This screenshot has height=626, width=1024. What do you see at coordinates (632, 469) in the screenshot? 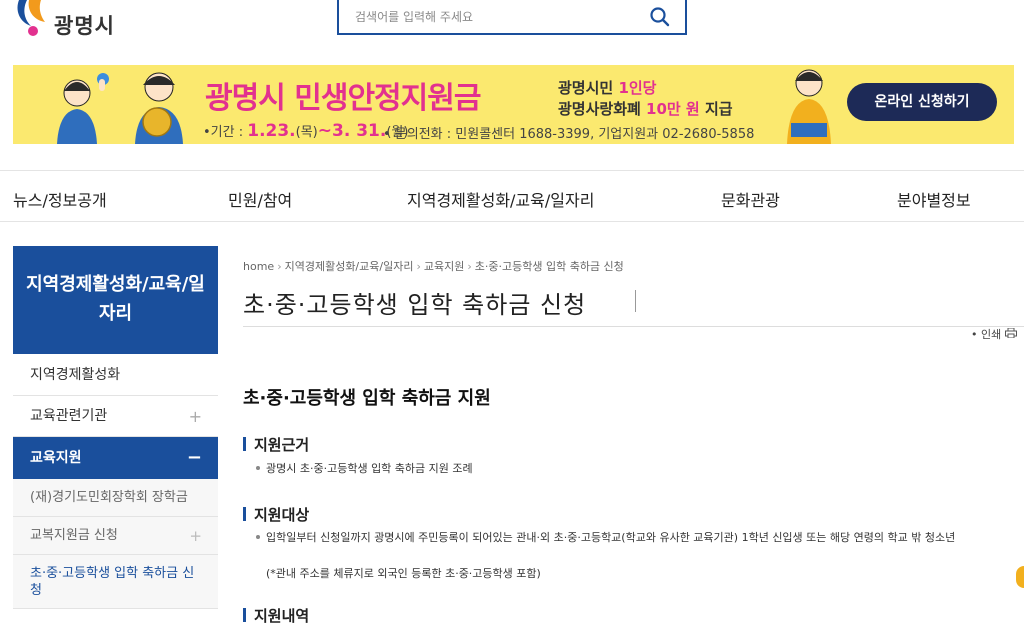
I see `list-item: 광명시 초·중·고등학생 입학 축하금 지원 조례` at bounding box center [632, 469].